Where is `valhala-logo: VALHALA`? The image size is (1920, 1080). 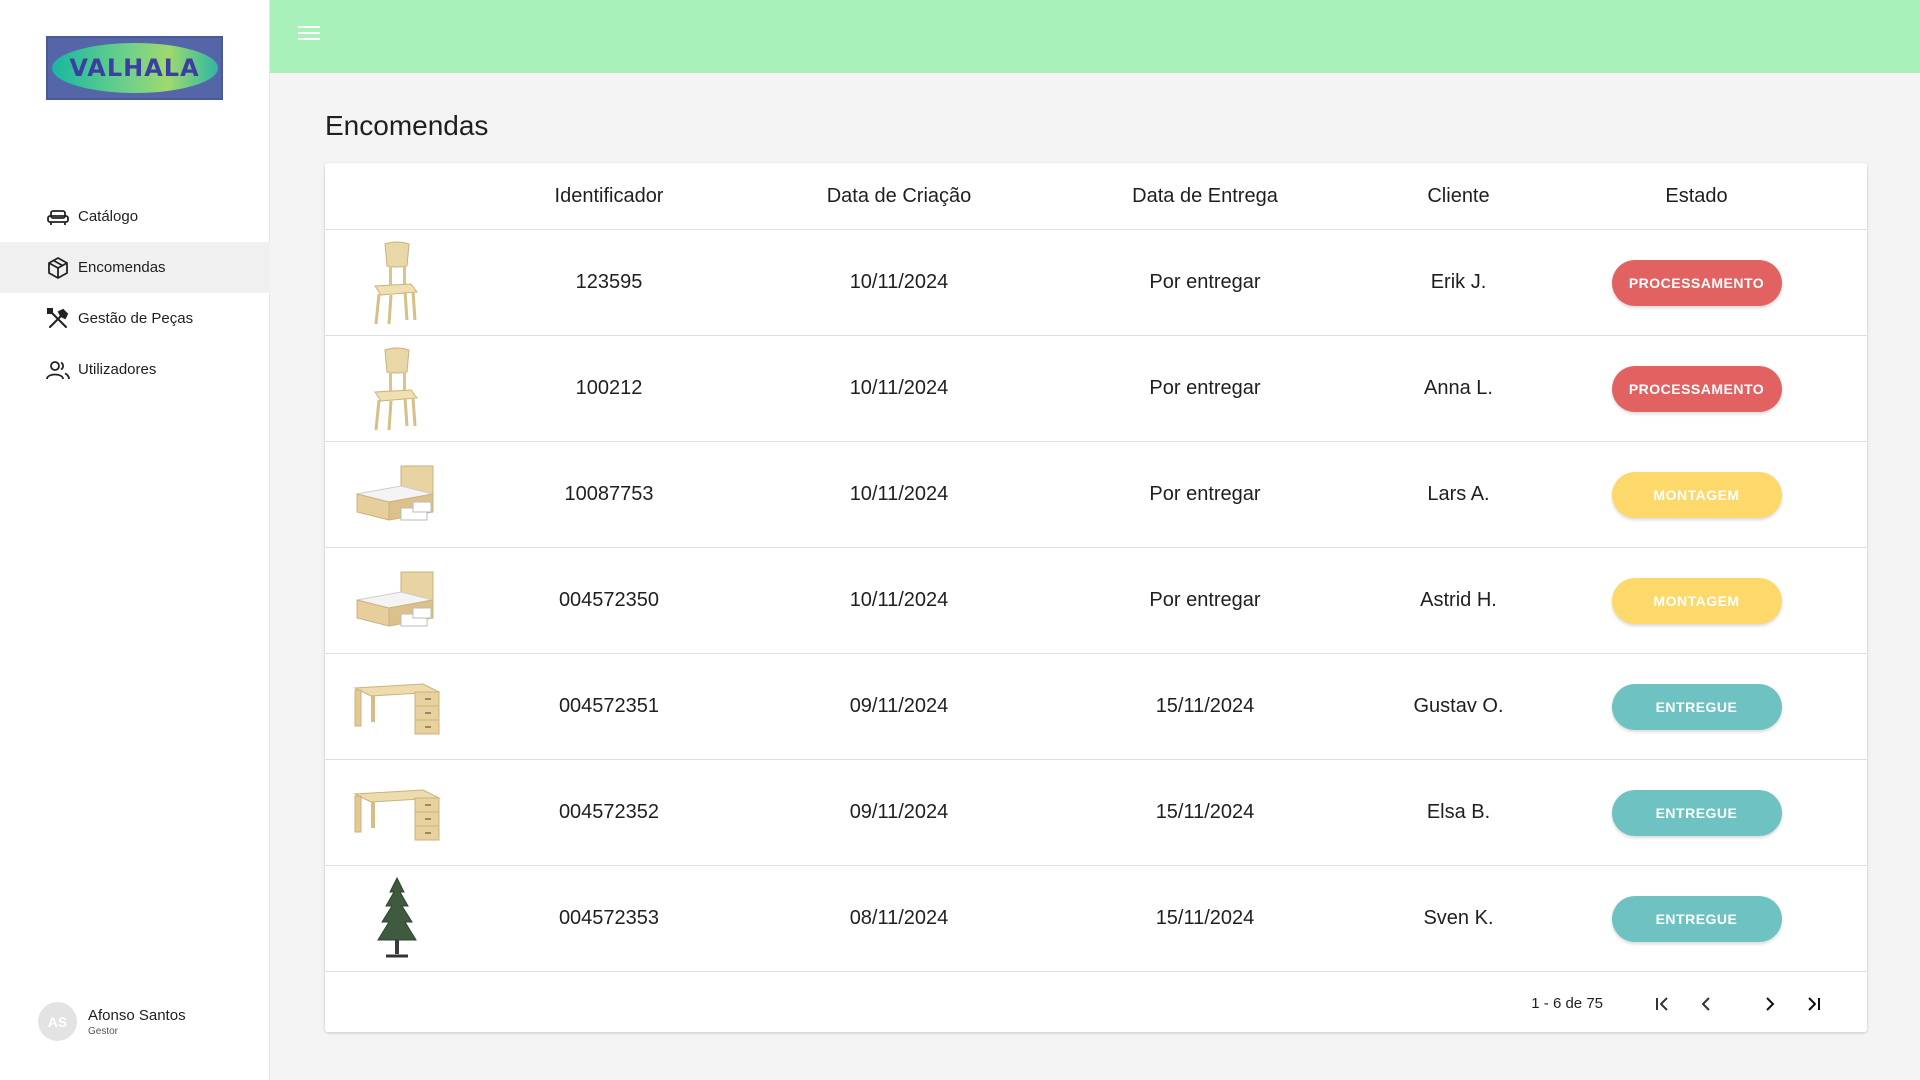 valhala-logo: VALHALA is located at coordinates (134, 68).